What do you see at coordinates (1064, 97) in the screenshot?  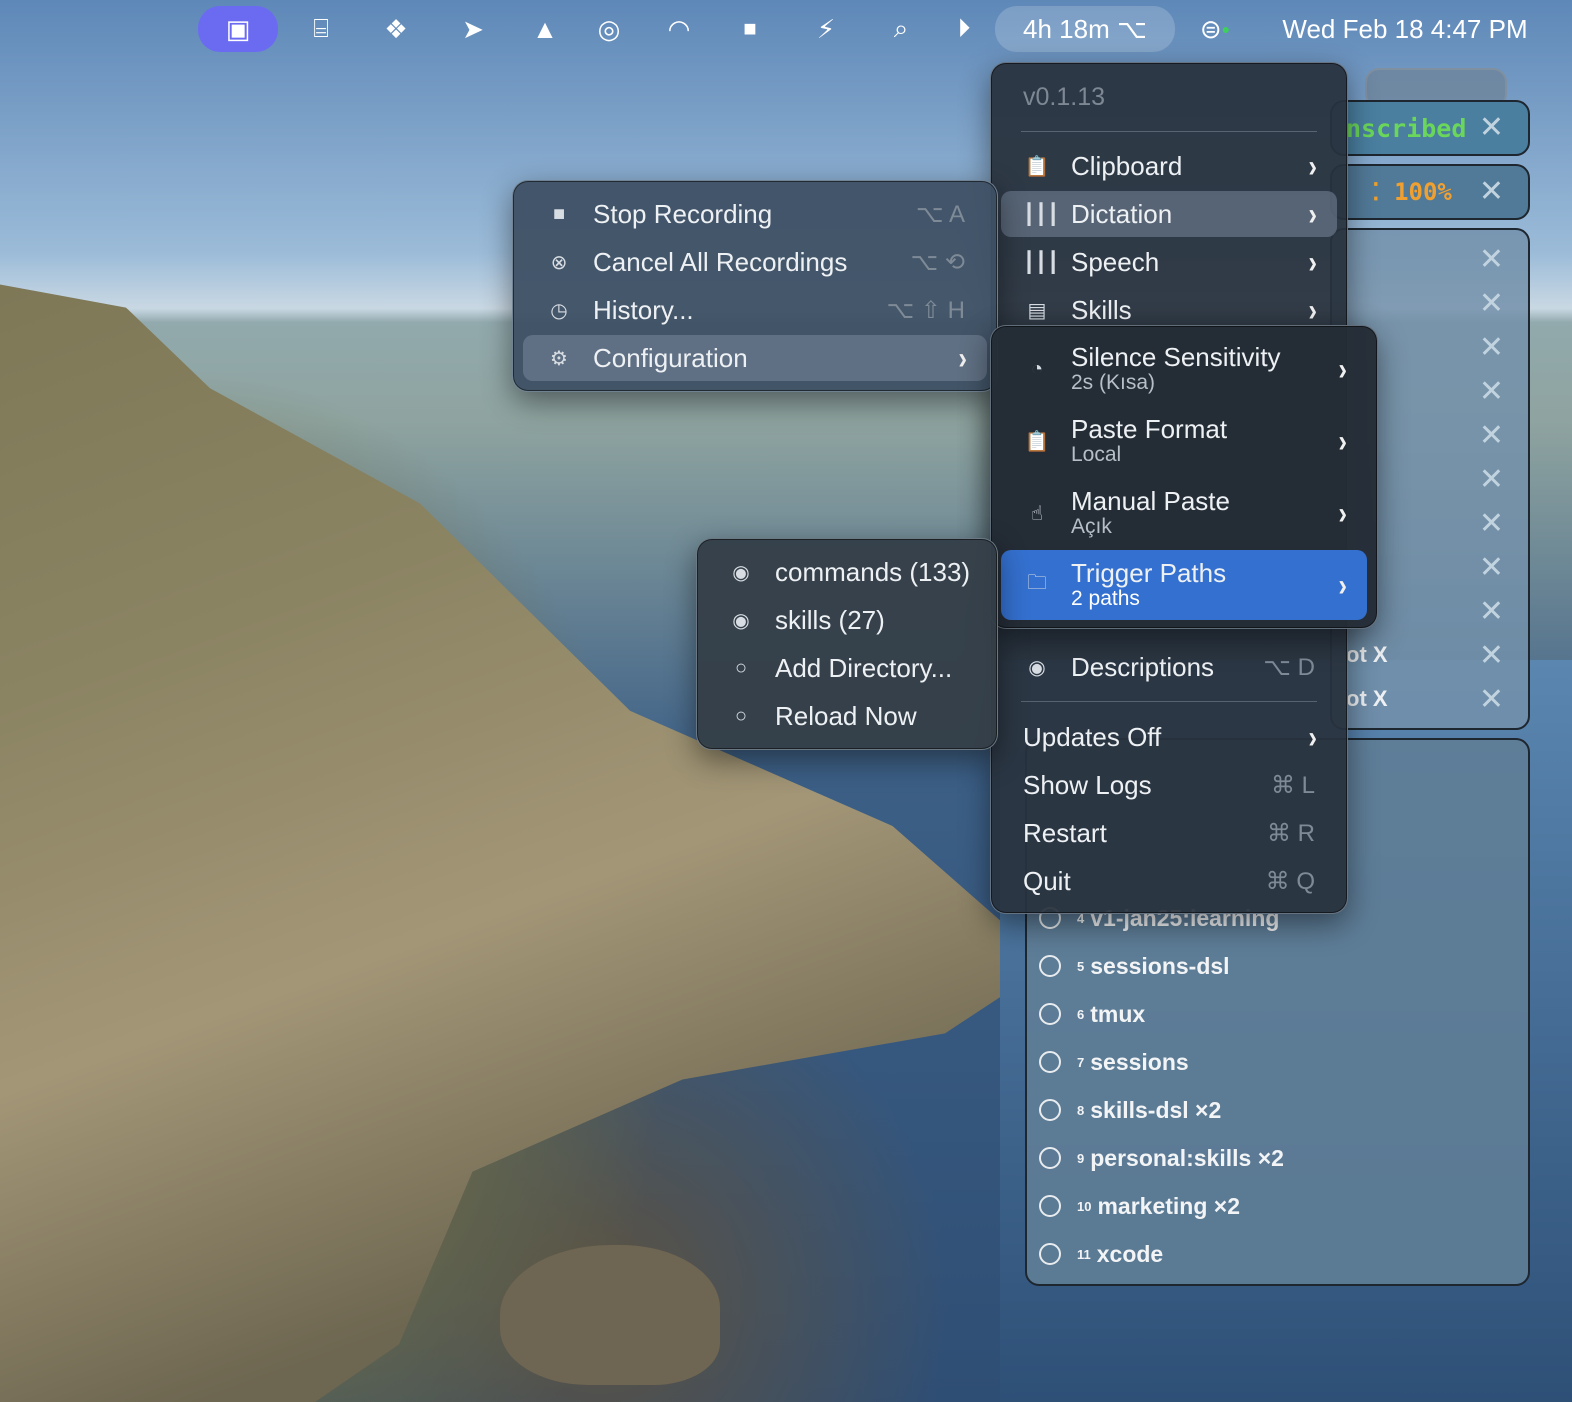 I see `version-label: v0.1.13` at bounding box center [1064, 97].